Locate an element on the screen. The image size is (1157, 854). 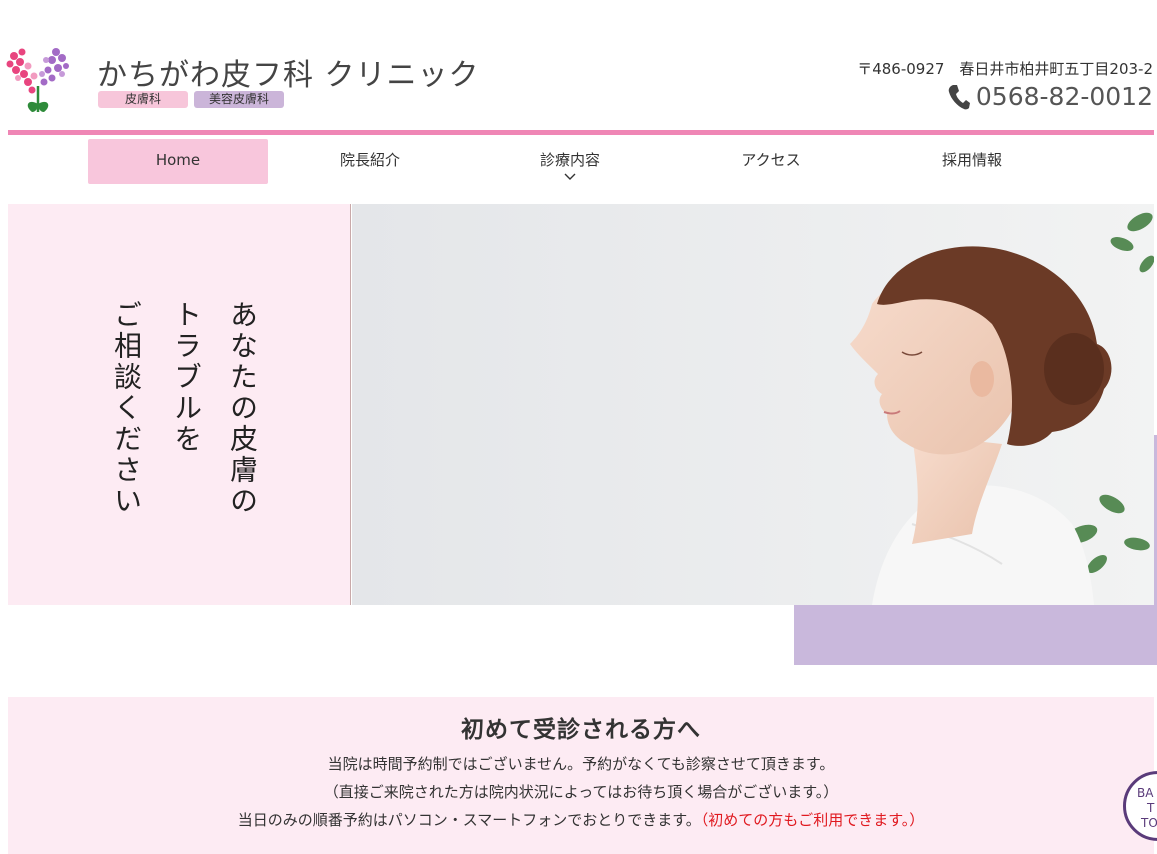
clinic-name: かちがわ皮フ科 クリニック is located at coordinates (288, 72).